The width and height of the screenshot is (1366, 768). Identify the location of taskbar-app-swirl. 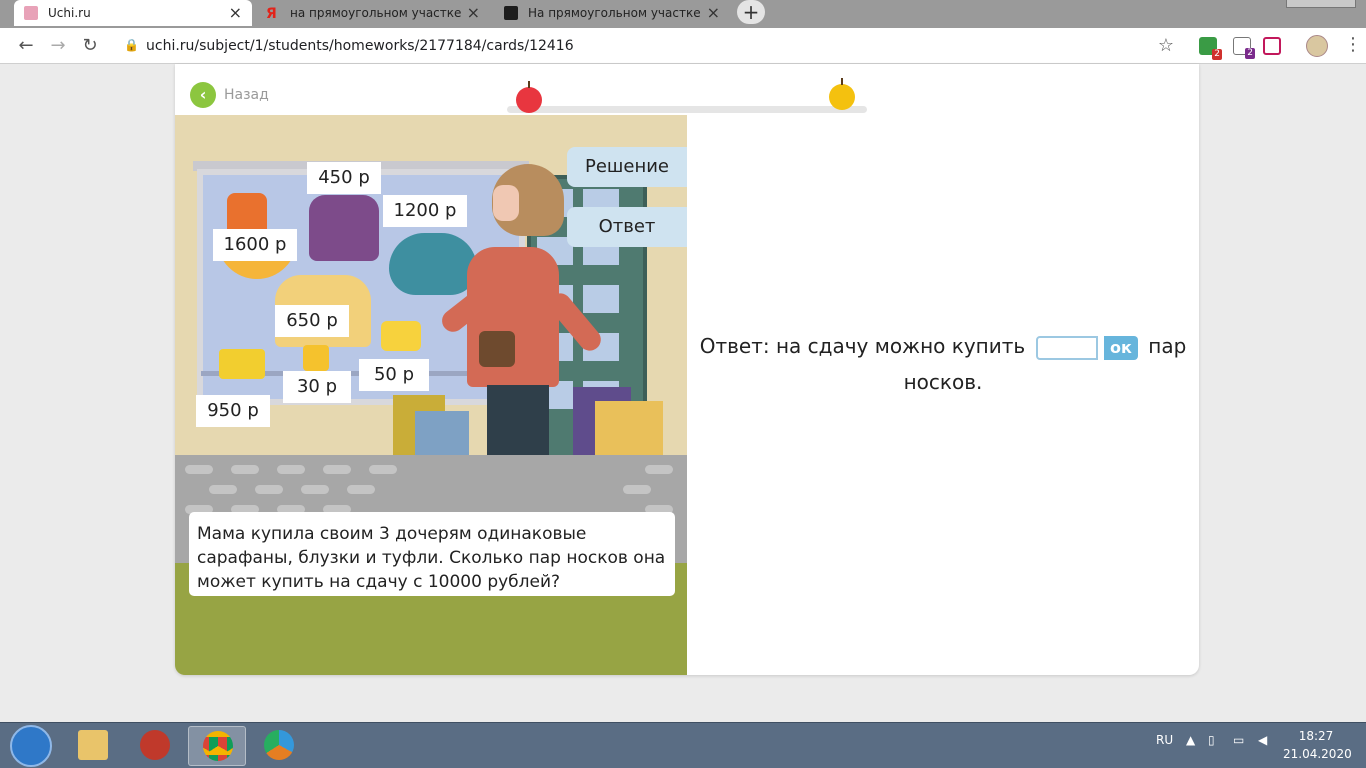
(279, 746).